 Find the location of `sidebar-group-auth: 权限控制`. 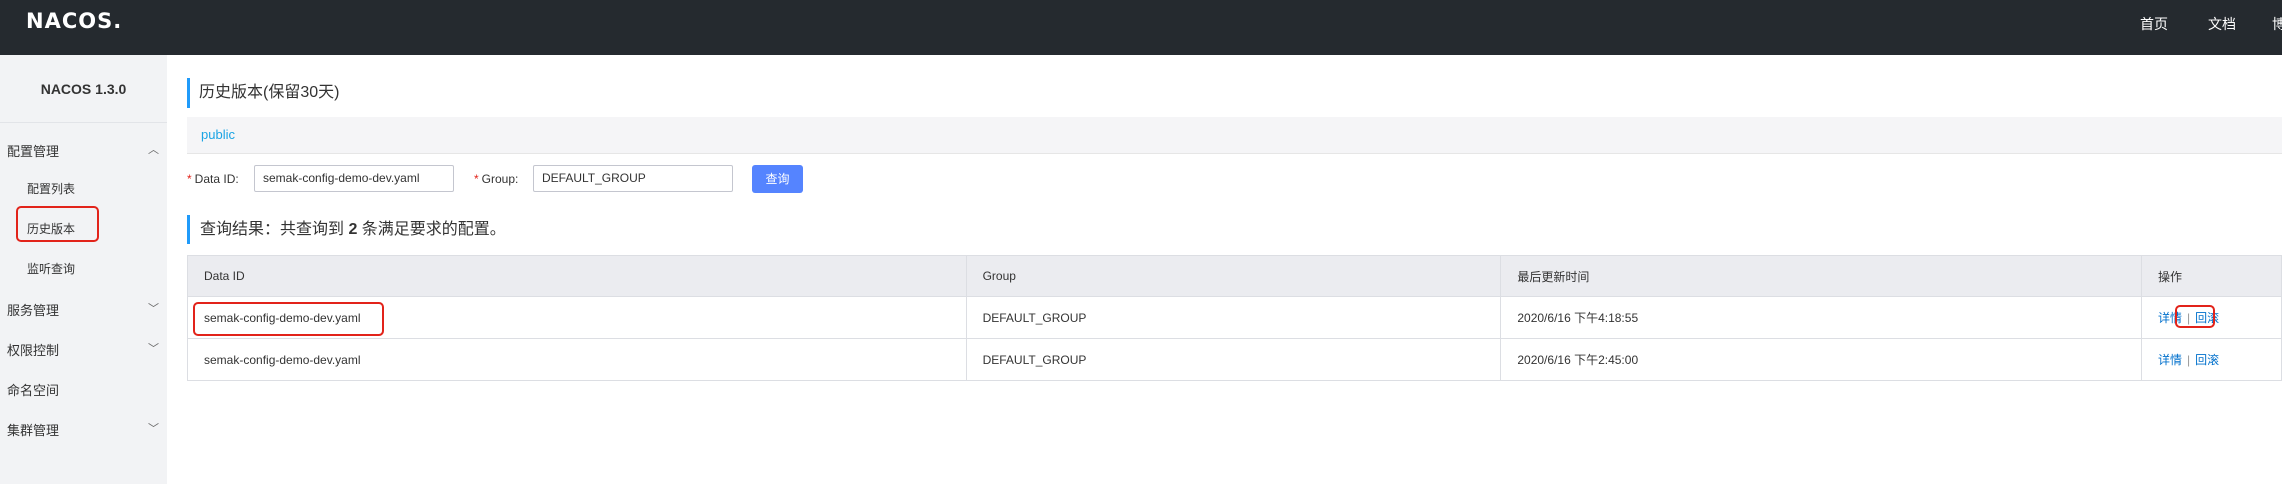

sidebar-group-auth: 权限控制 is located at coordinates (33, 349).